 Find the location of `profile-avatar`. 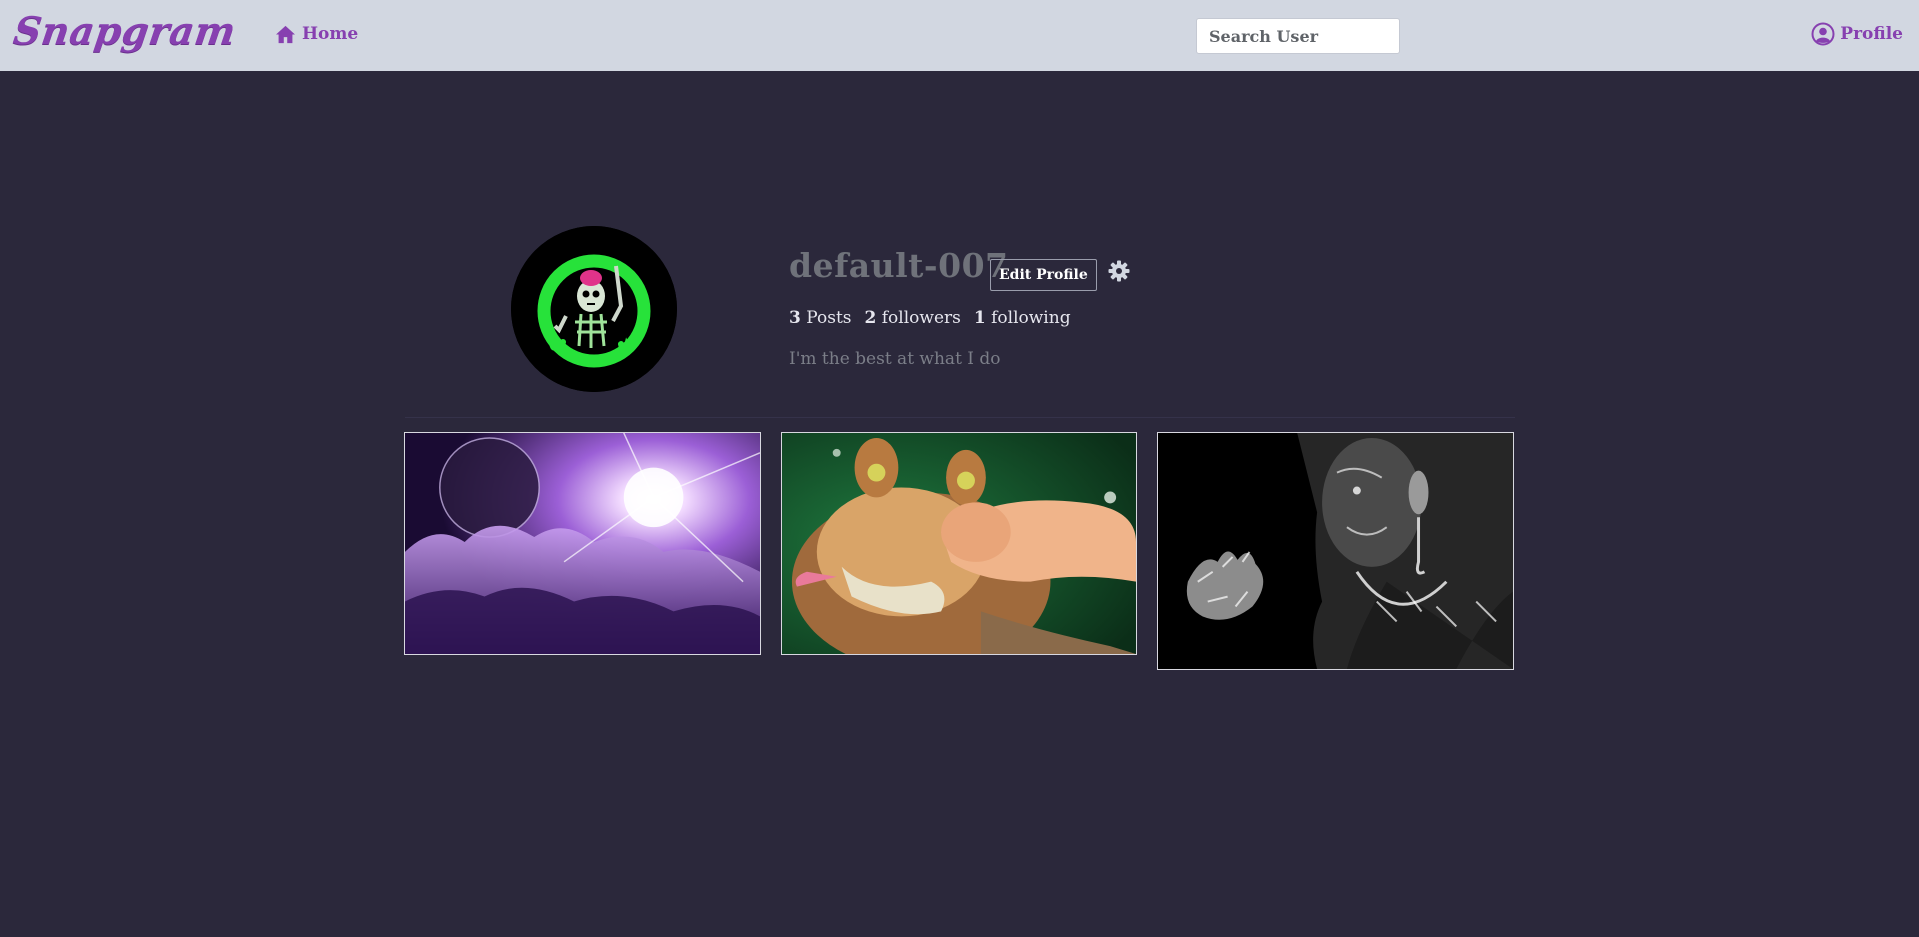

profile-avatar is located at coordinates (594, 309).